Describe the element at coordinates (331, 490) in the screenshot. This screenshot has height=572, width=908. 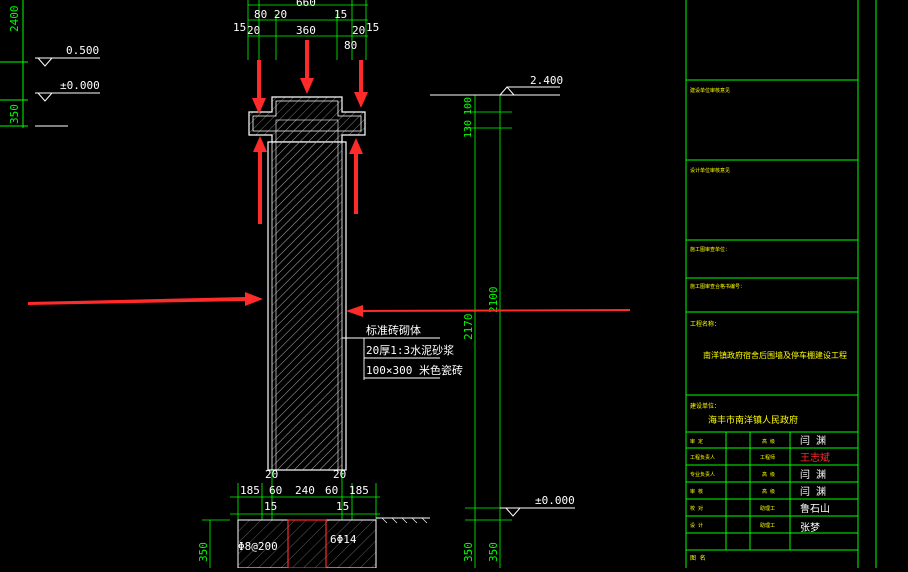
I see `footing-dim-60-right: 60` at that location.